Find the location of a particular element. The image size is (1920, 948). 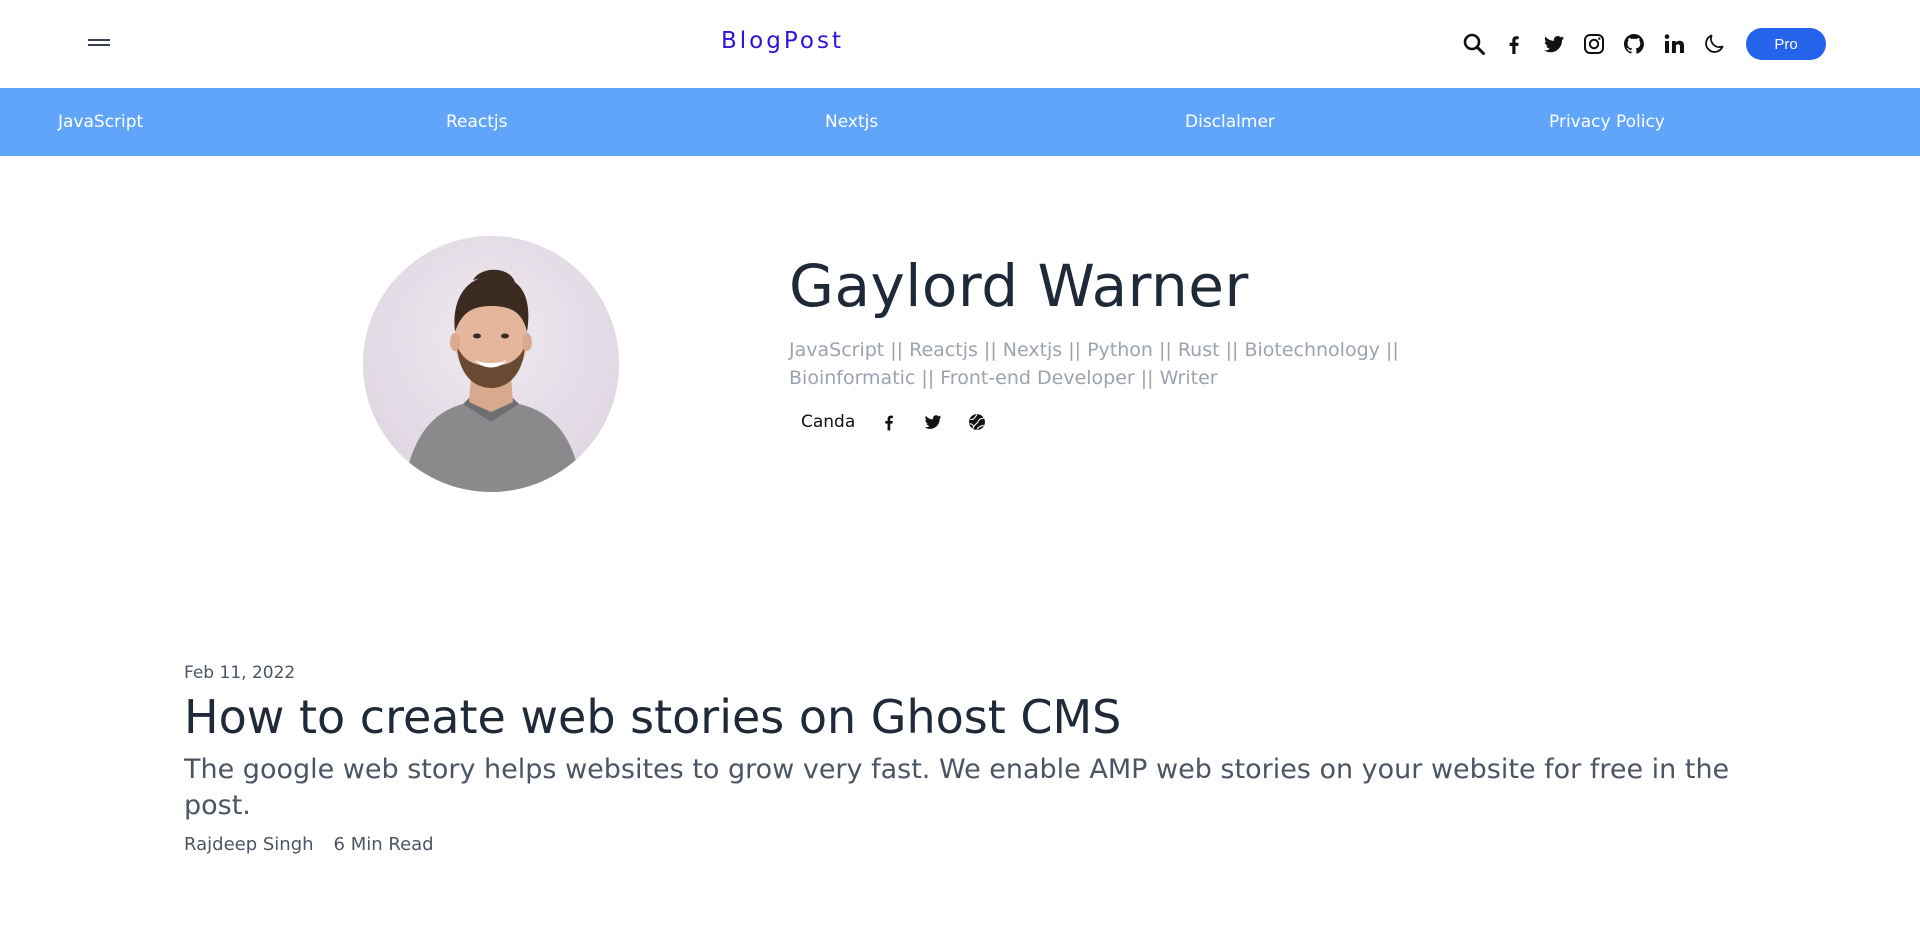

linkedin-icon is located at coordinates (1674, 44).